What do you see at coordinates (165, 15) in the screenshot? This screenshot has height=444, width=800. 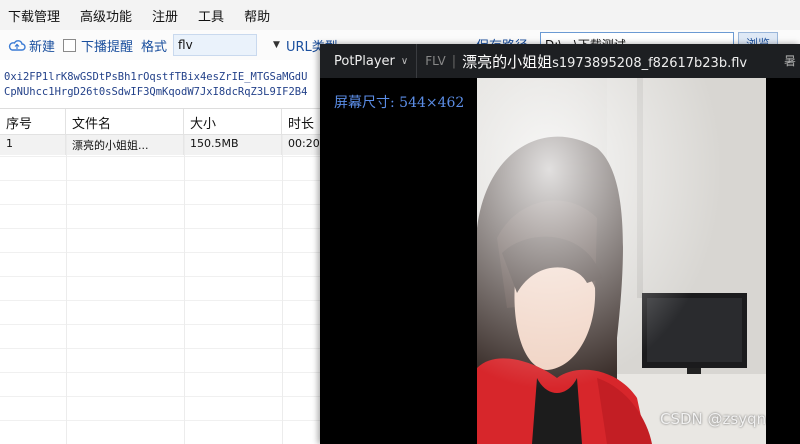 I see `menu-register: 注册` at bounding box center [165, 15].